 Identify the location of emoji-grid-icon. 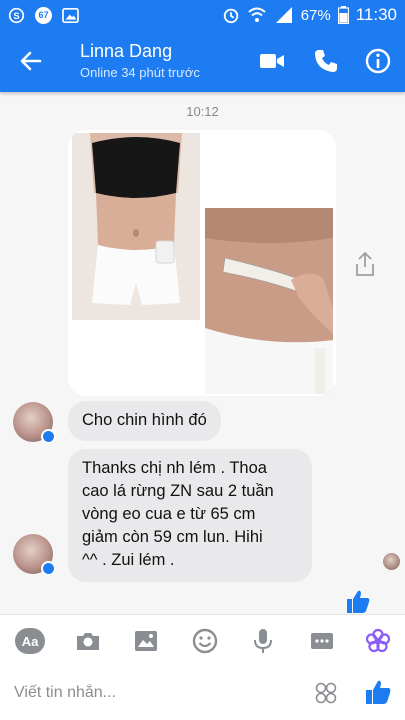
(326, 693).